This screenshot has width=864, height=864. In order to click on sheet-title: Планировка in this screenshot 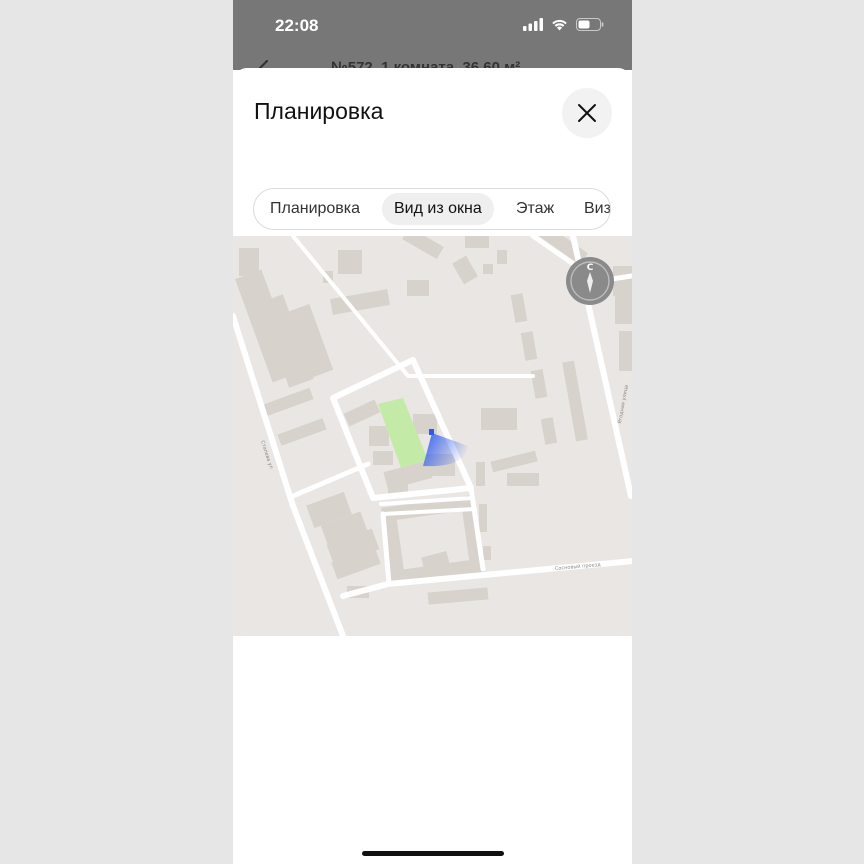, I will do `click(319, 111)`.